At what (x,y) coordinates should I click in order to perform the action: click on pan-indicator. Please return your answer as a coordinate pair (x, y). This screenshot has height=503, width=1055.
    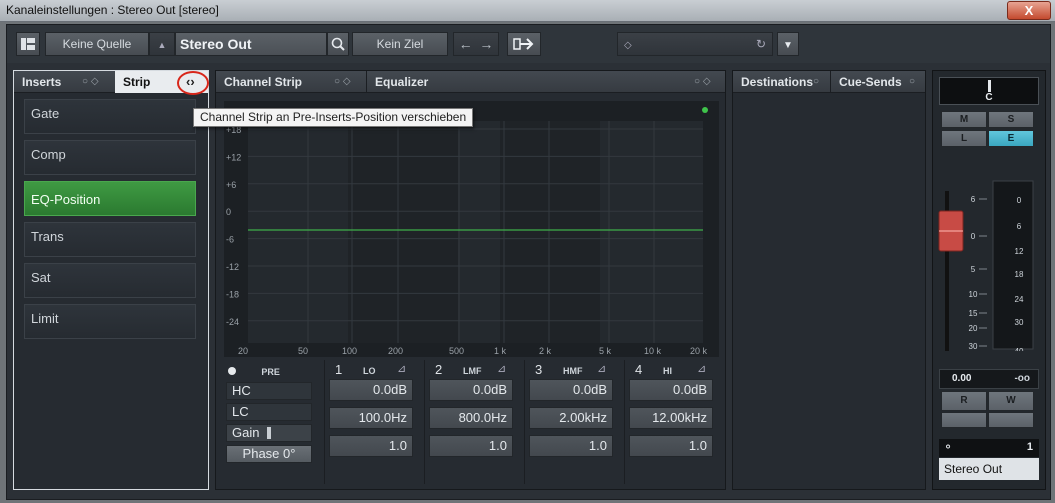
    Looking at the image, I should click on (989, 86).